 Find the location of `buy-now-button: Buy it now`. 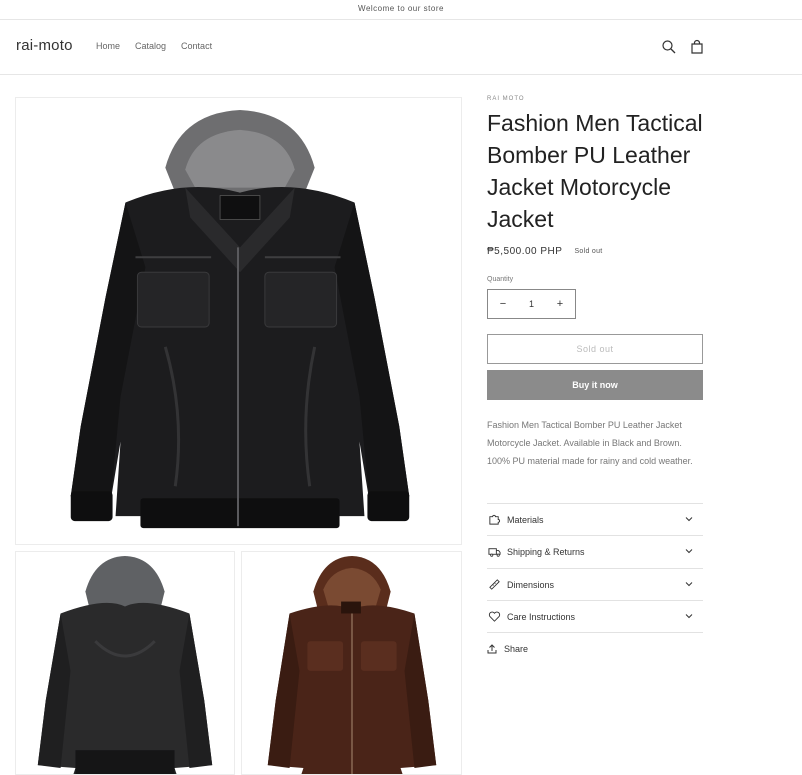

buy-now-button: Buy it now is located at coordinates (595, 385).